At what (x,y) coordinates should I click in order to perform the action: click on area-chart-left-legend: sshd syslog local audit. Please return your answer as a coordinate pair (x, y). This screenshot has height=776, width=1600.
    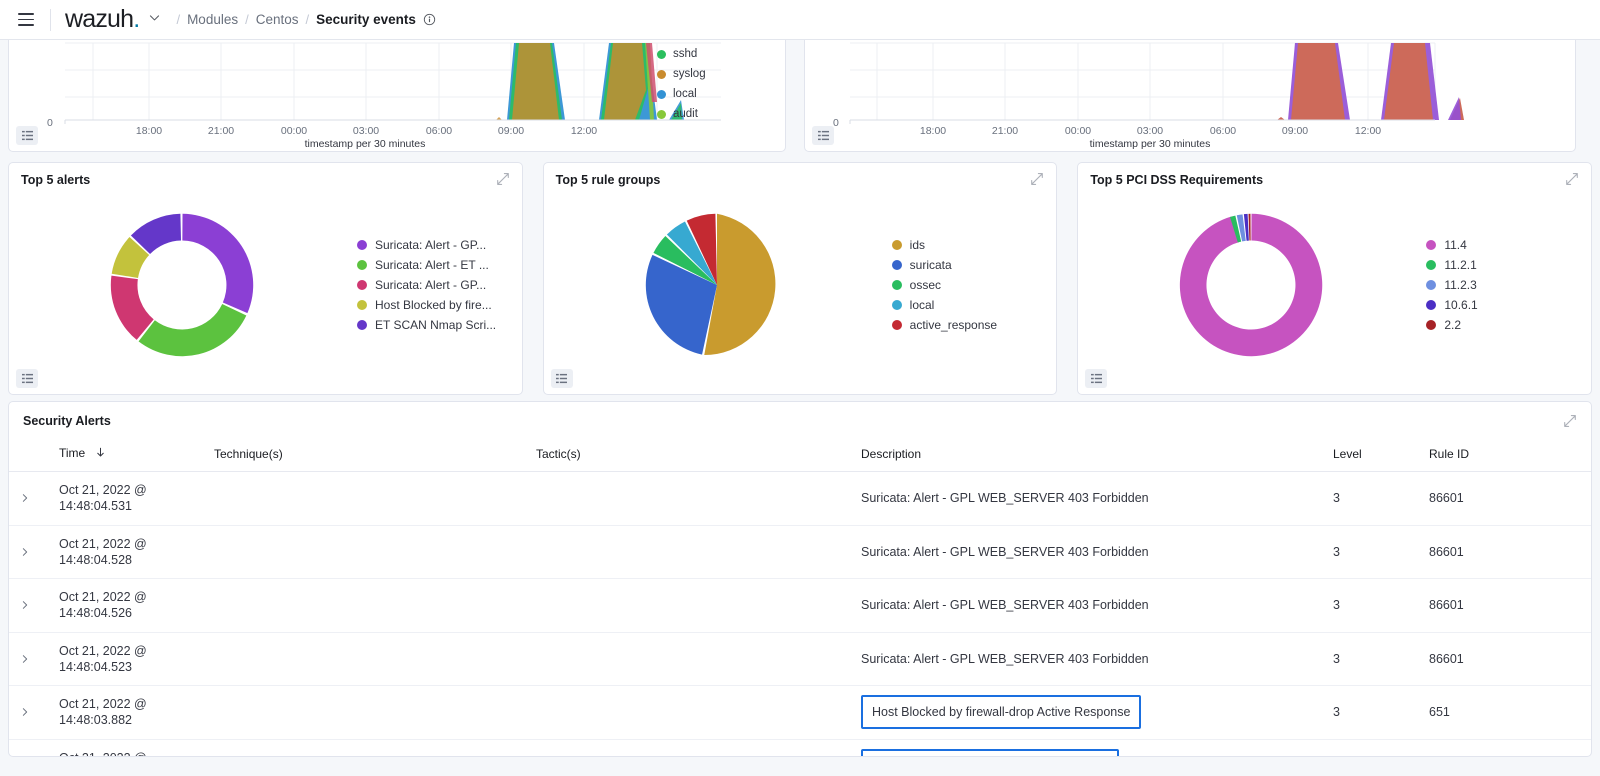
    Looking at the image, I should click on (681, 84).